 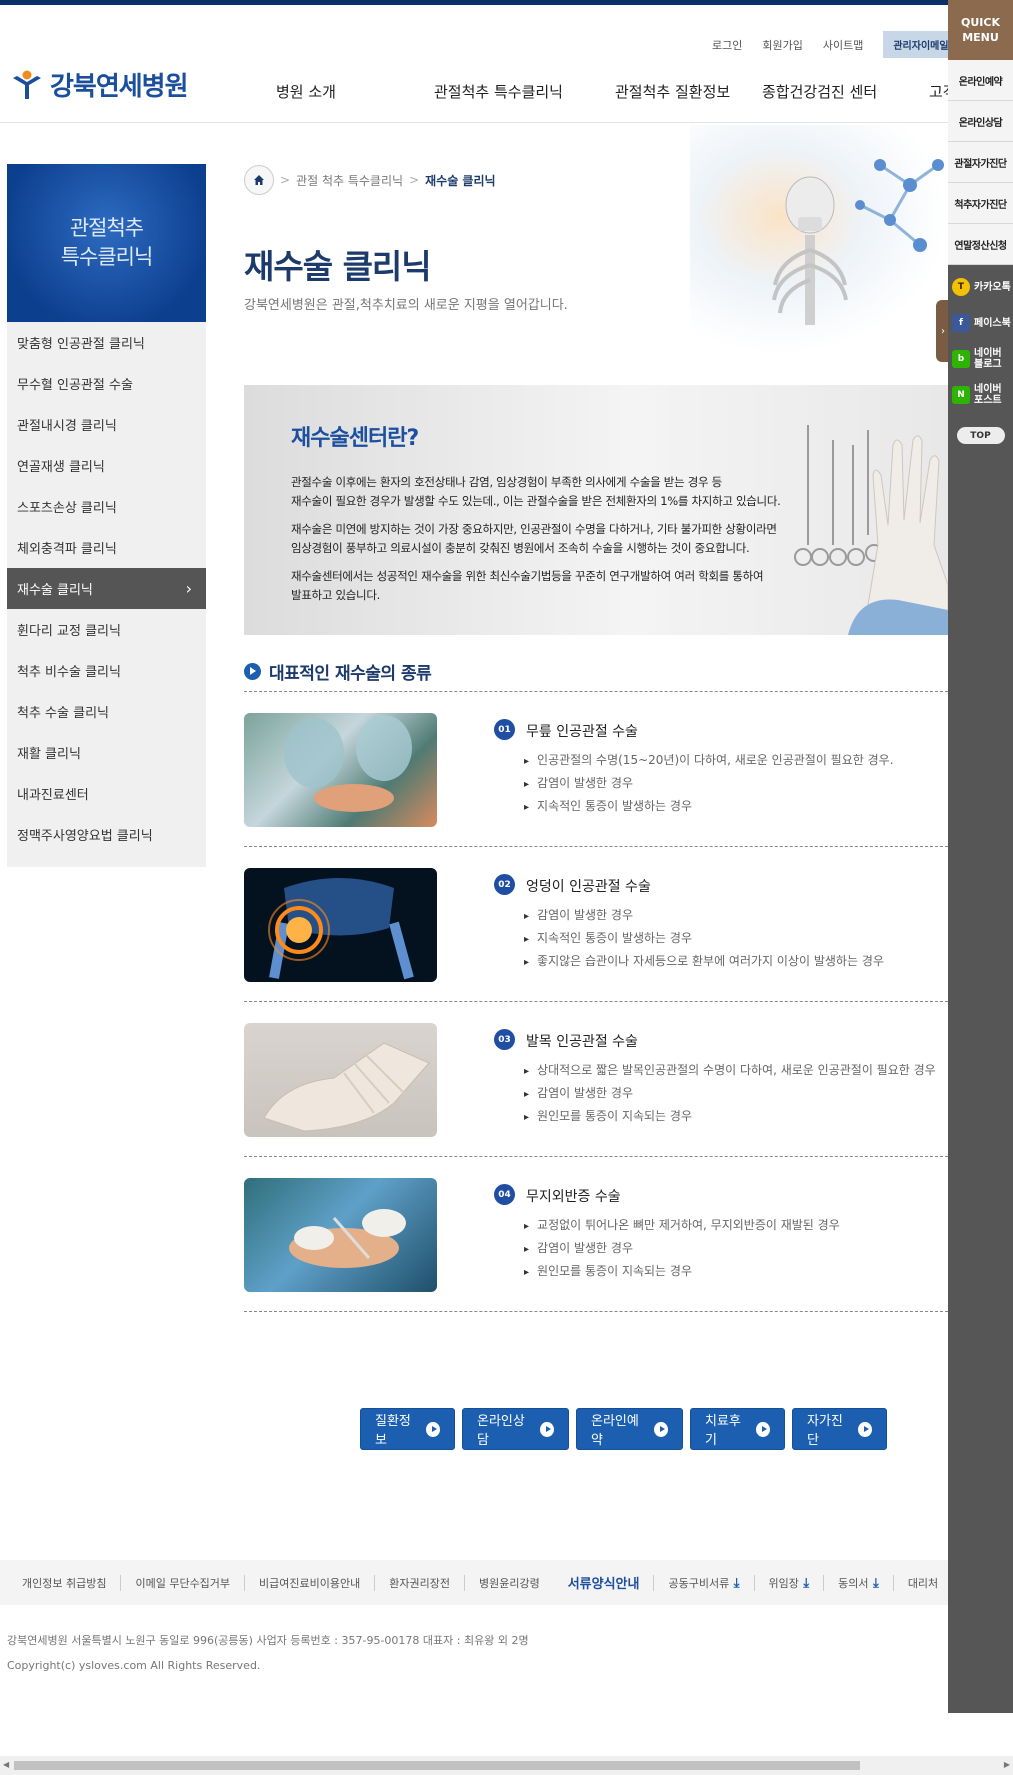 I want to click on email-refusal-link: 이메일 무단수집거부, so click(x=182, y=1582).